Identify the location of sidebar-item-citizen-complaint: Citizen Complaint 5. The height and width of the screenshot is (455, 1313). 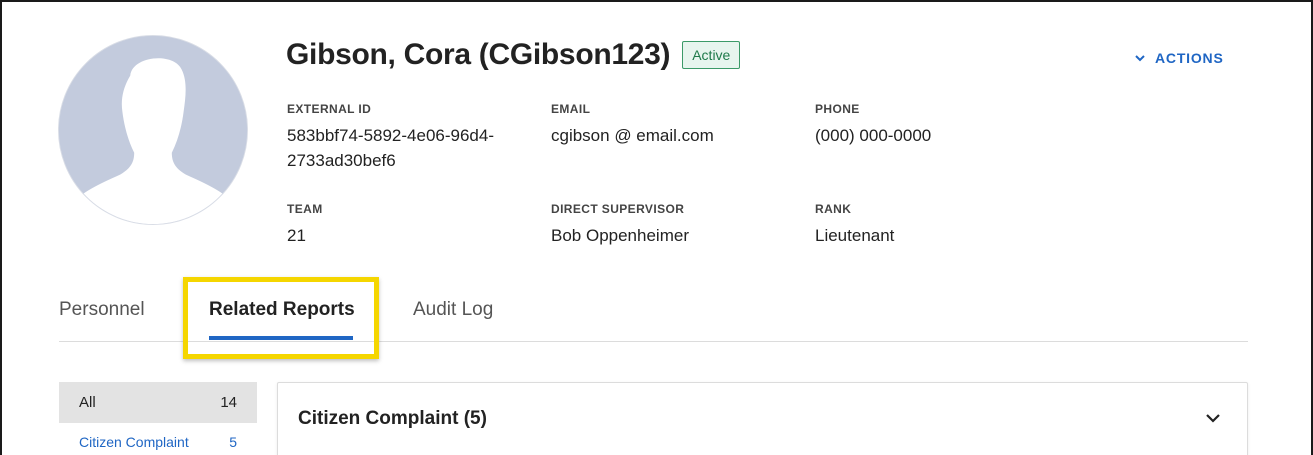
(158, 442).